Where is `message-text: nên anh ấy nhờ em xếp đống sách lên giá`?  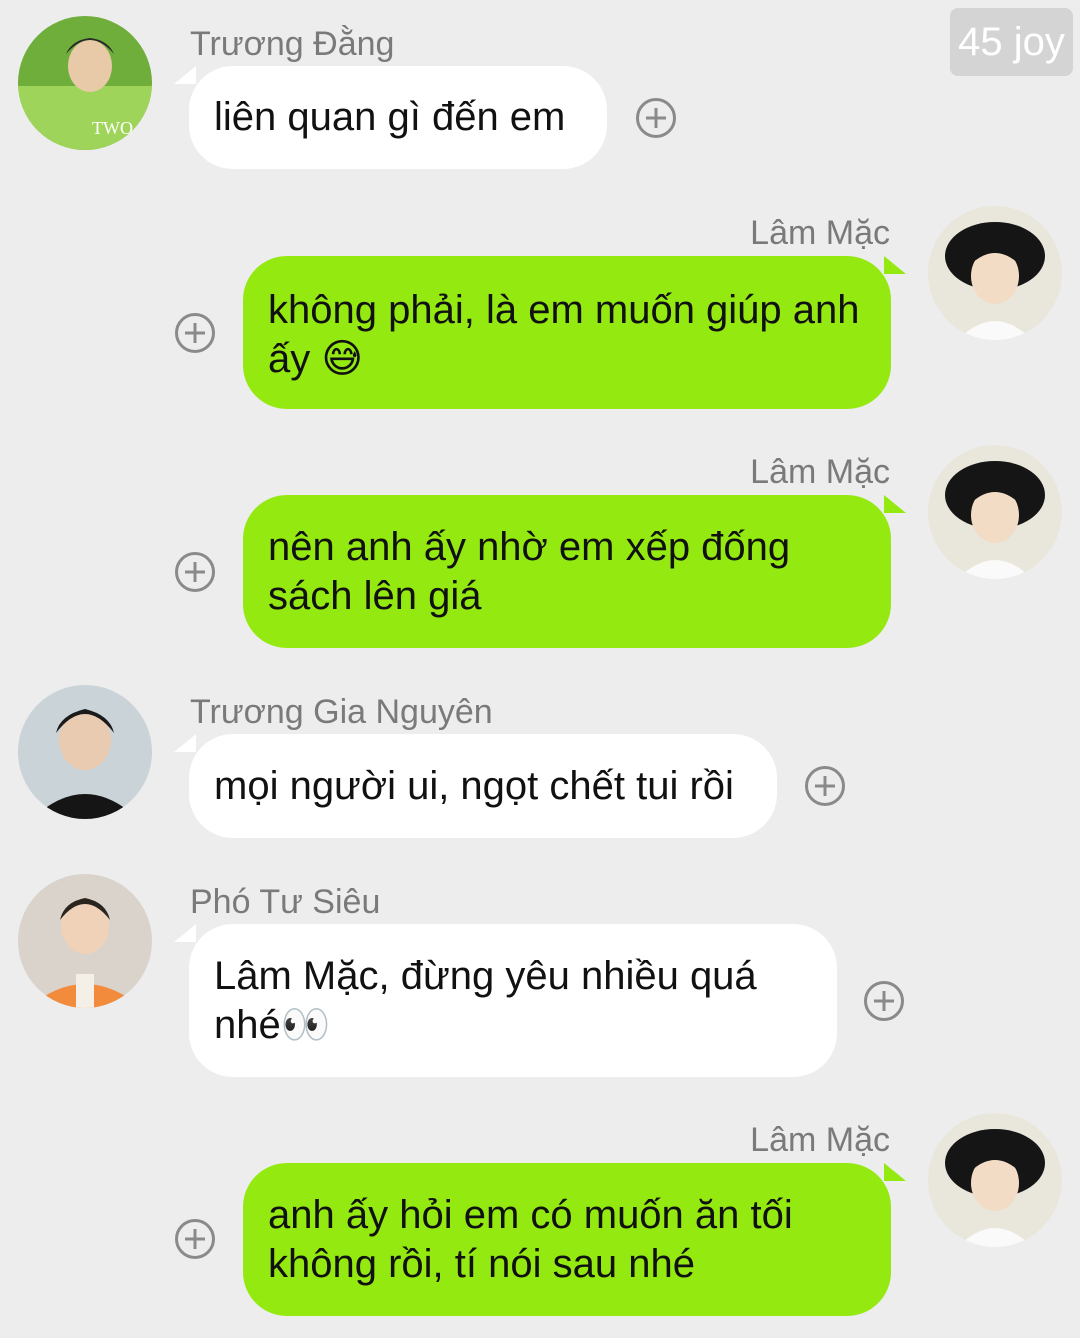 message-text: nên anh ấy nhờ em xếp đống sách lên giá is located at coordinates (529, 571).